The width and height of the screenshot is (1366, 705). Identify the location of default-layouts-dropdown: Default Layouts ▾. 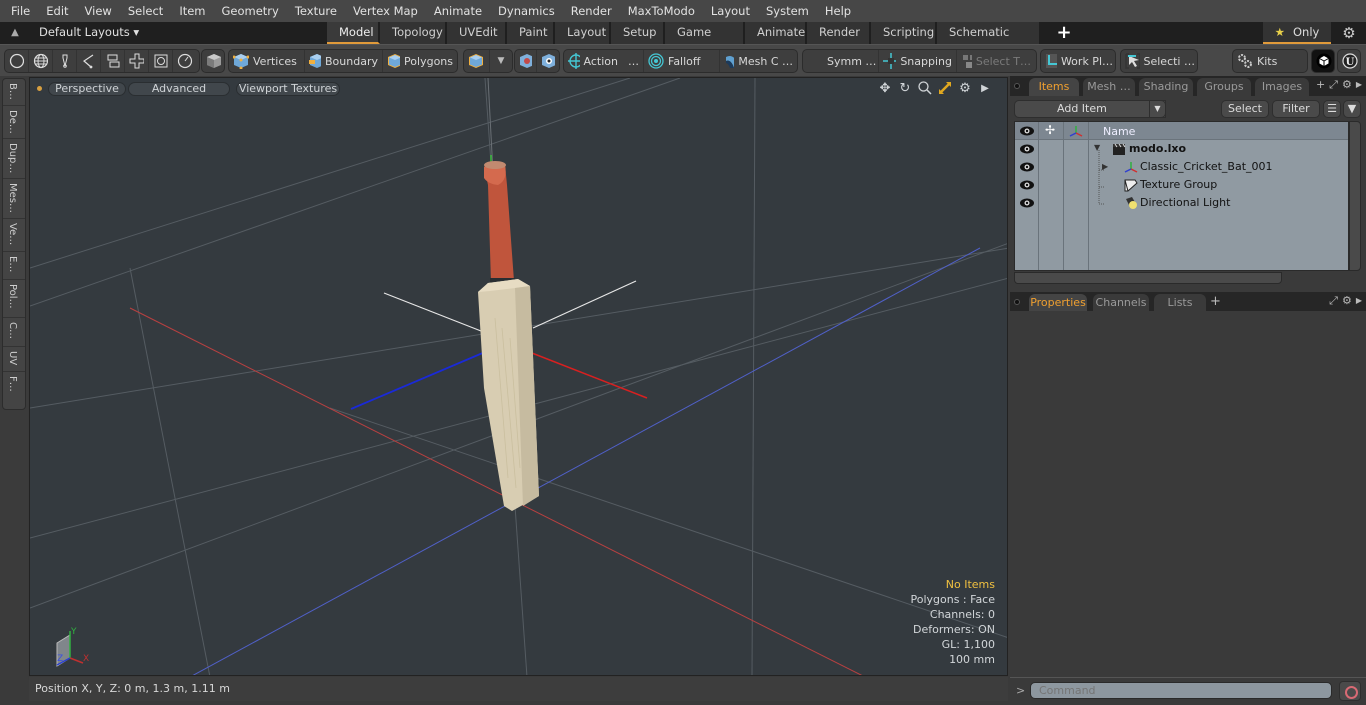
(89, 33).